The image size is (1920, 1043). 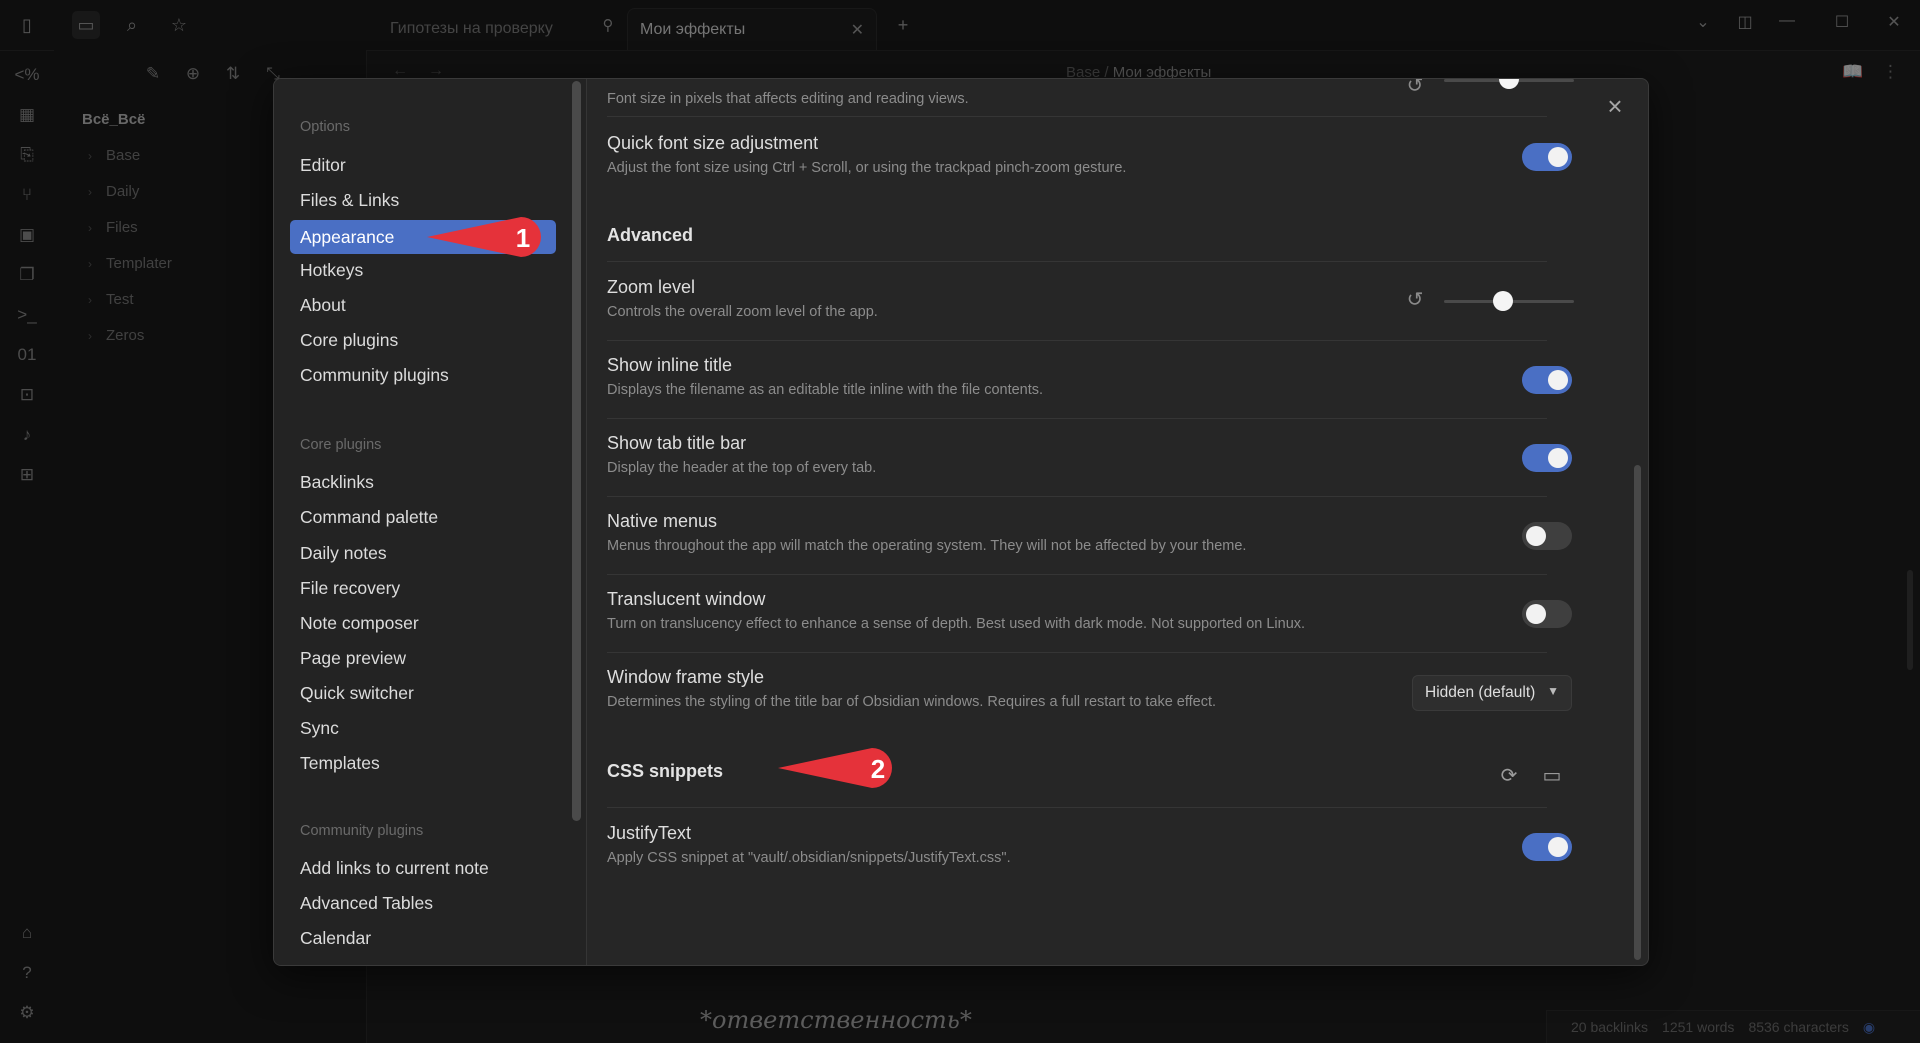 I want to click on settings-nav-editor: Editor, so click(x=323, y=165).